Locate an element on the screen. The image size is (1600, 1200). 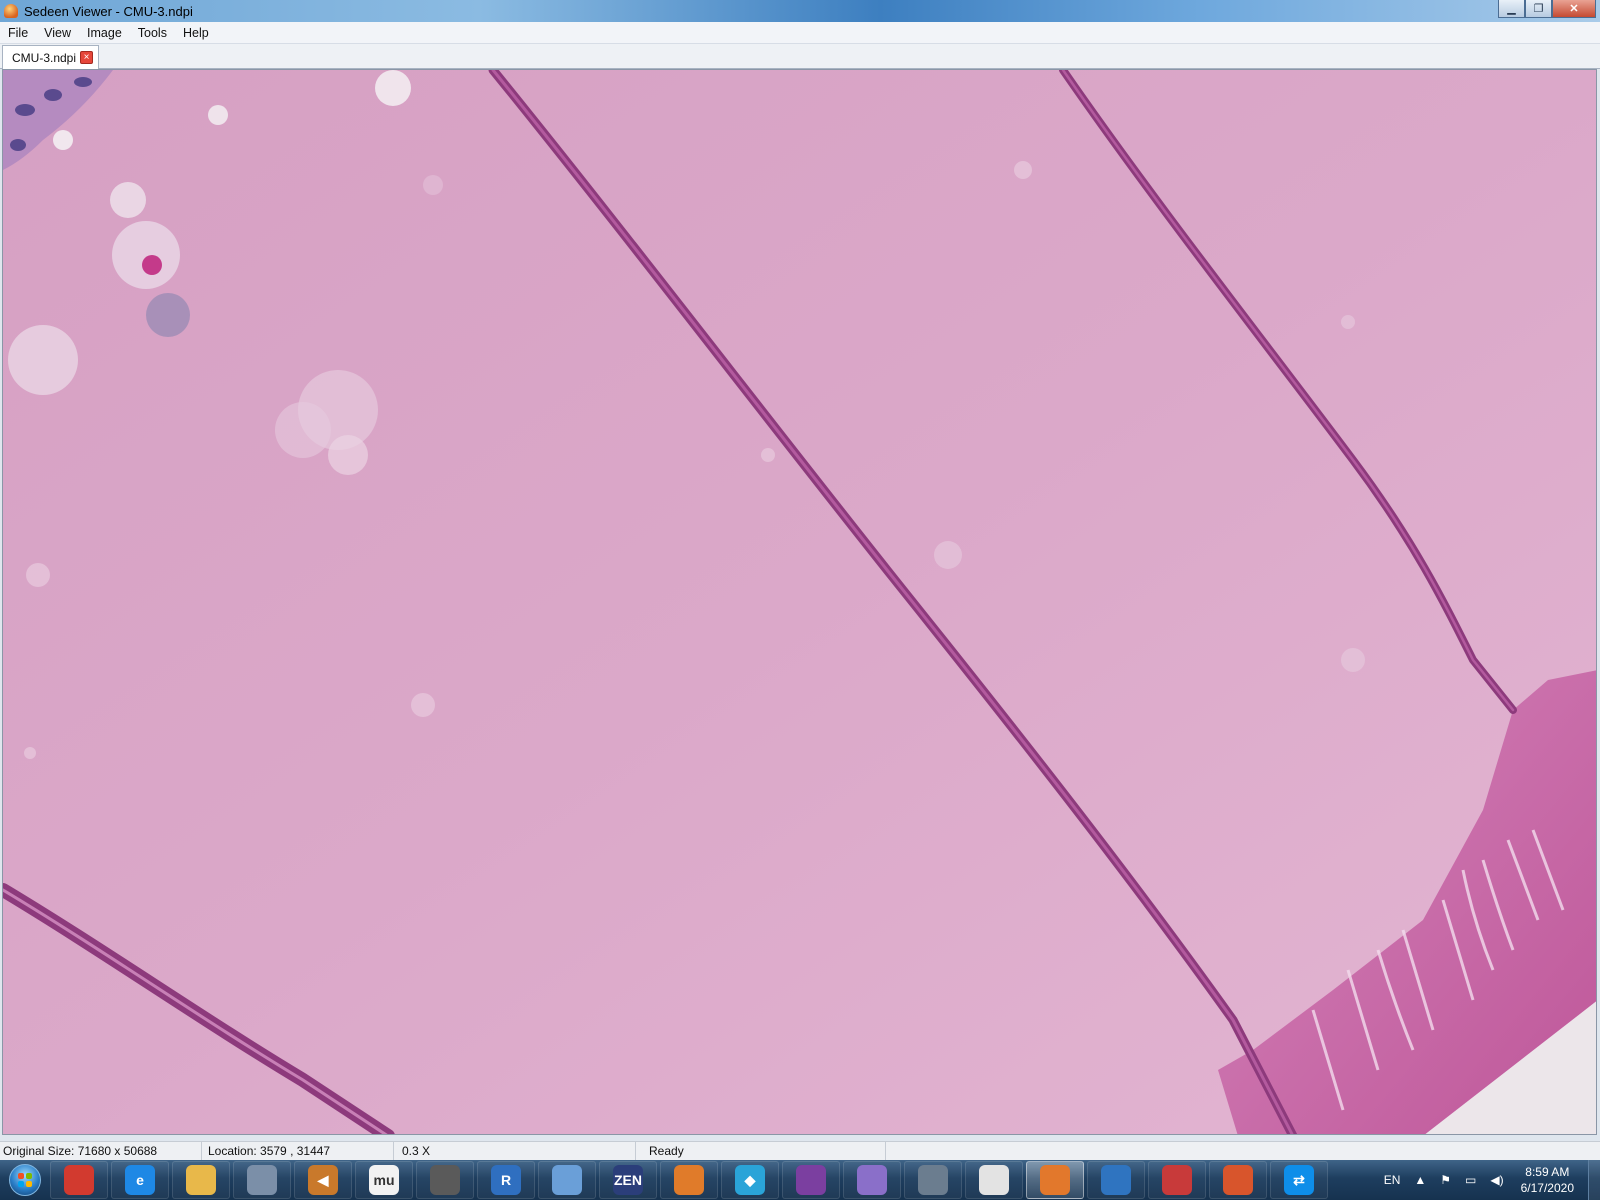
menu-help: Help is located at coordinates (196, 33).